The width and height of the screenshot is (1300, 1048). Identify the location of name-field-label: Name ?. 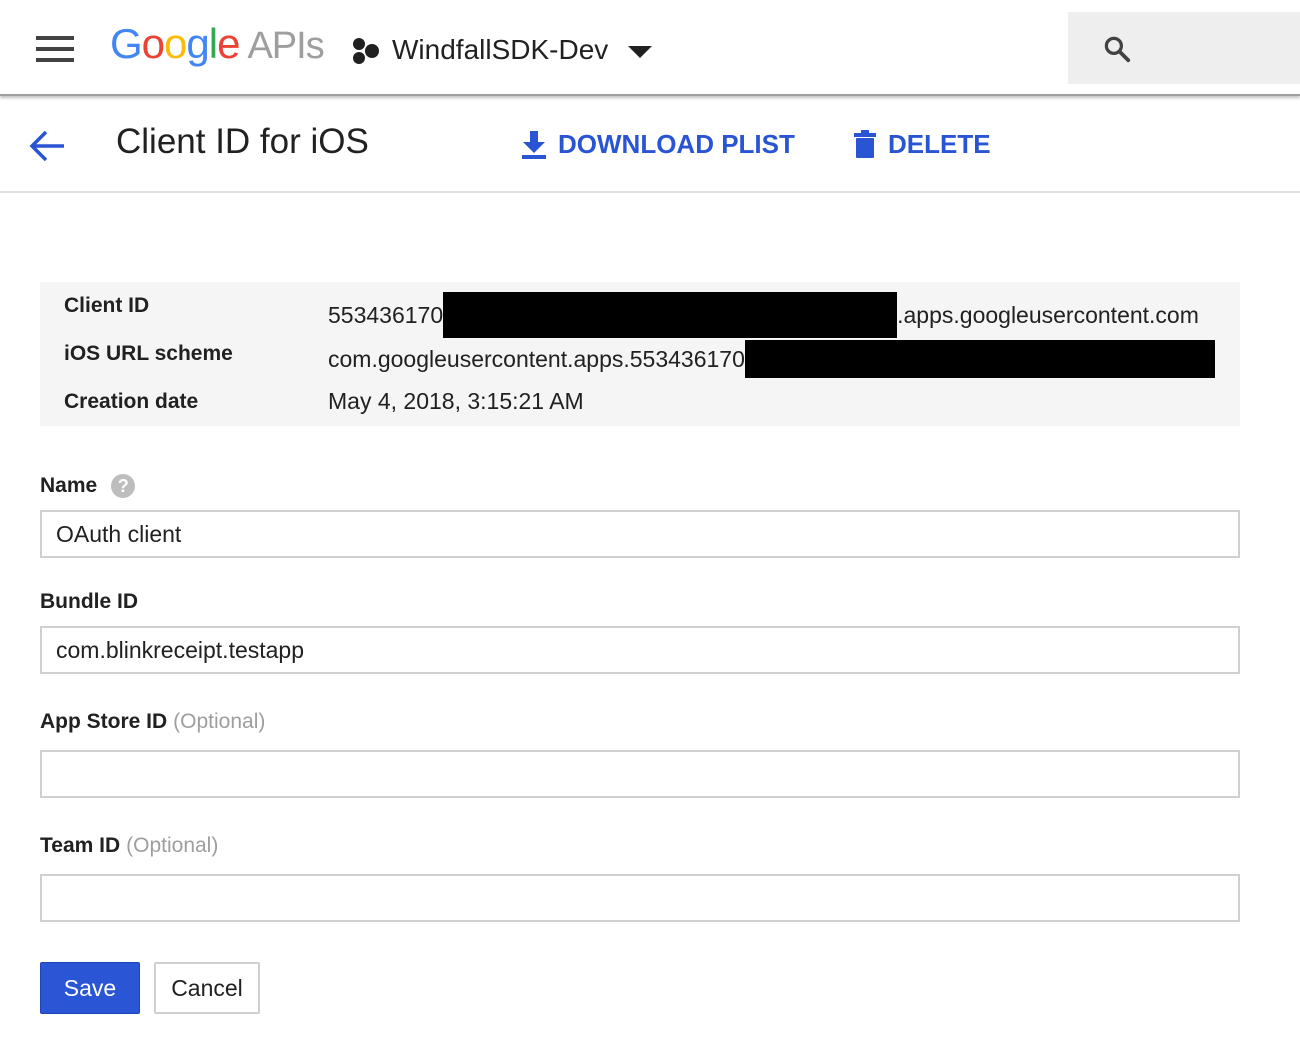
(88, 486).